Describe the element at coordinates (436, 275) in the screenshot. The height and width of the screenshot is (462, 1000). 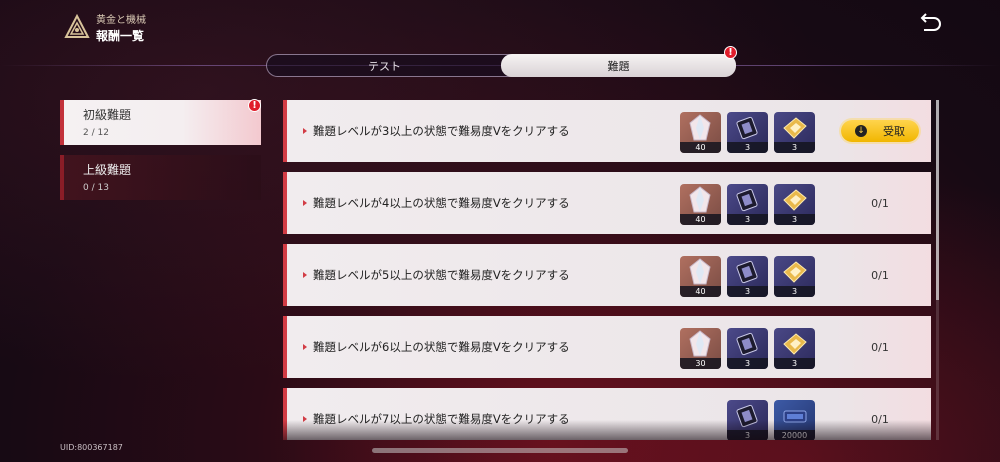
I see `reward-condition-text: 難題レベルが5以上の状態で難易度Vをクリアする` at that location.